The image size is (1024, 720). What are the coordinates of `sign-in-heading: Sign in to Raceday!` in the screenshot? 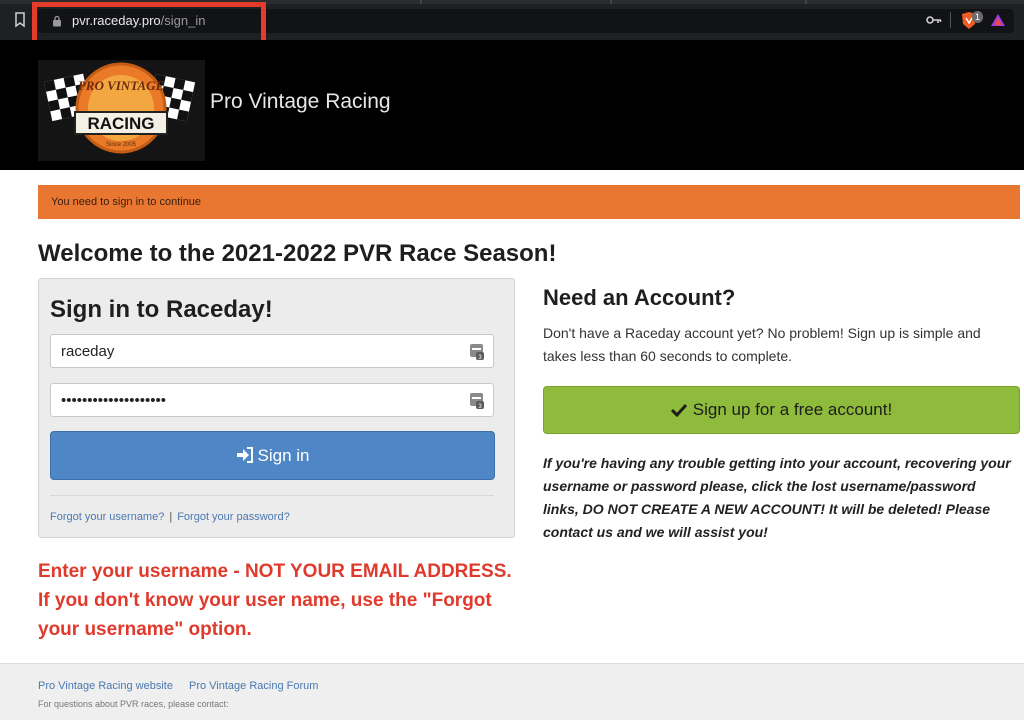 It's located at (161, 309).